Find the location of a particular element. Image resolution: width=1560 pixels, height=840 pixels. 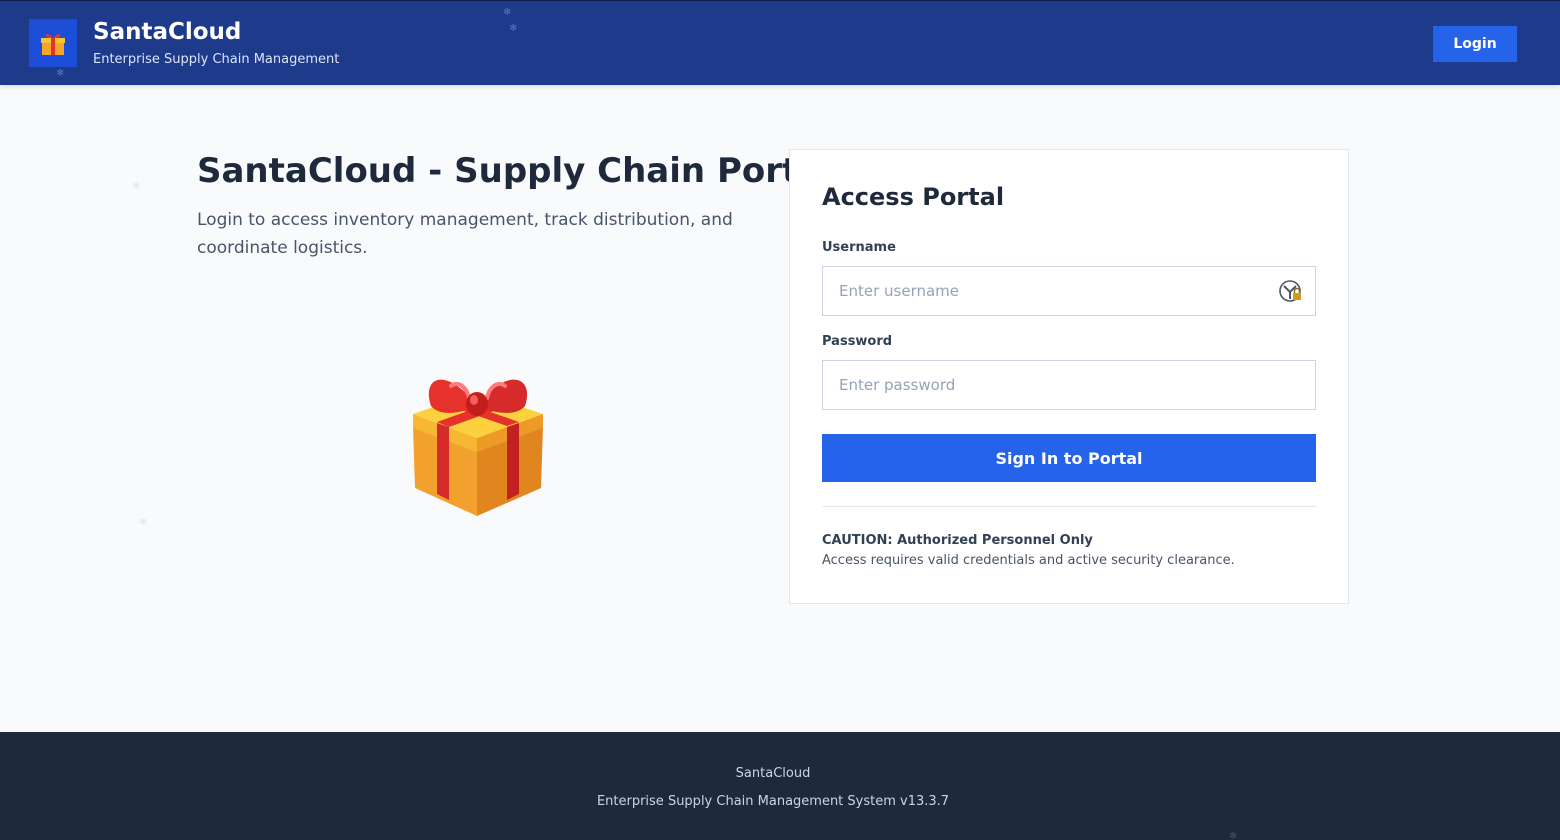

username-input is located at coordinates (1069, 291).